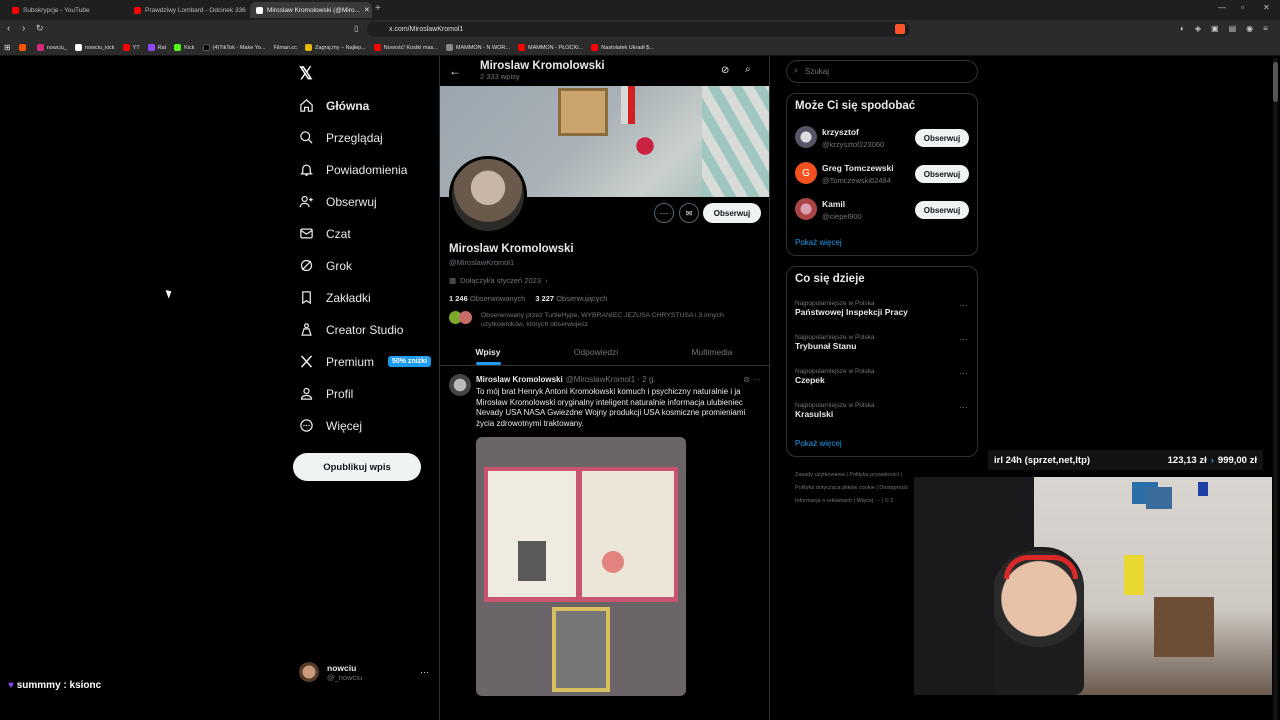 The height and width of the screenshot is (720, 1280). I want to click on browser-tab: Prawdziwy Lombard - Odcinek 336, so click(189, 10).